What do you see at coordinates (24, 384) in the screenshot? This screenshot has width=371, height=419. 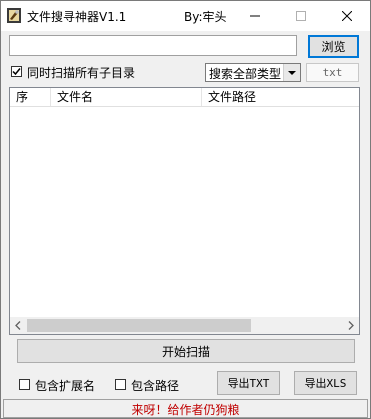 I see `include-extension-checkbox` at bounding box center [24, 384].